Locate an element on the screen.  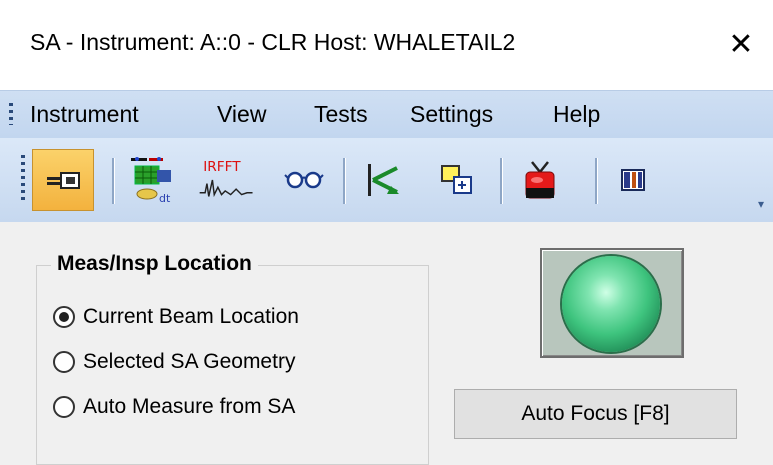
instrument-setup-button: dt is located at coordinates (153, 180).